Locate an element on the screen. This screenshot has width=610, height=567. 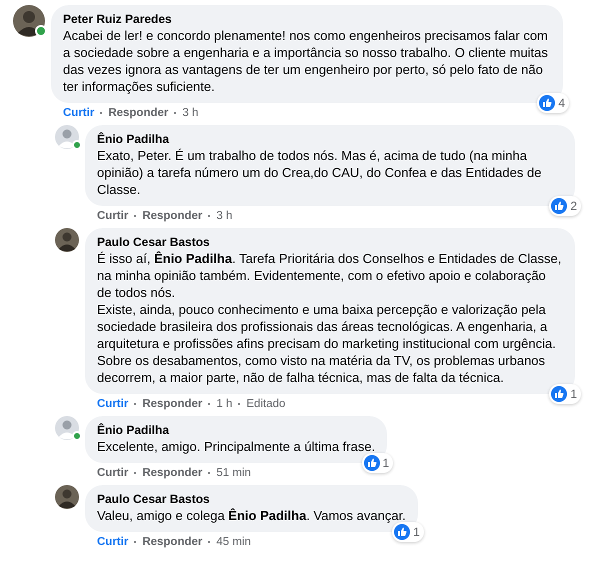
reaction-count: 2 is located at coordinates (565, 206).